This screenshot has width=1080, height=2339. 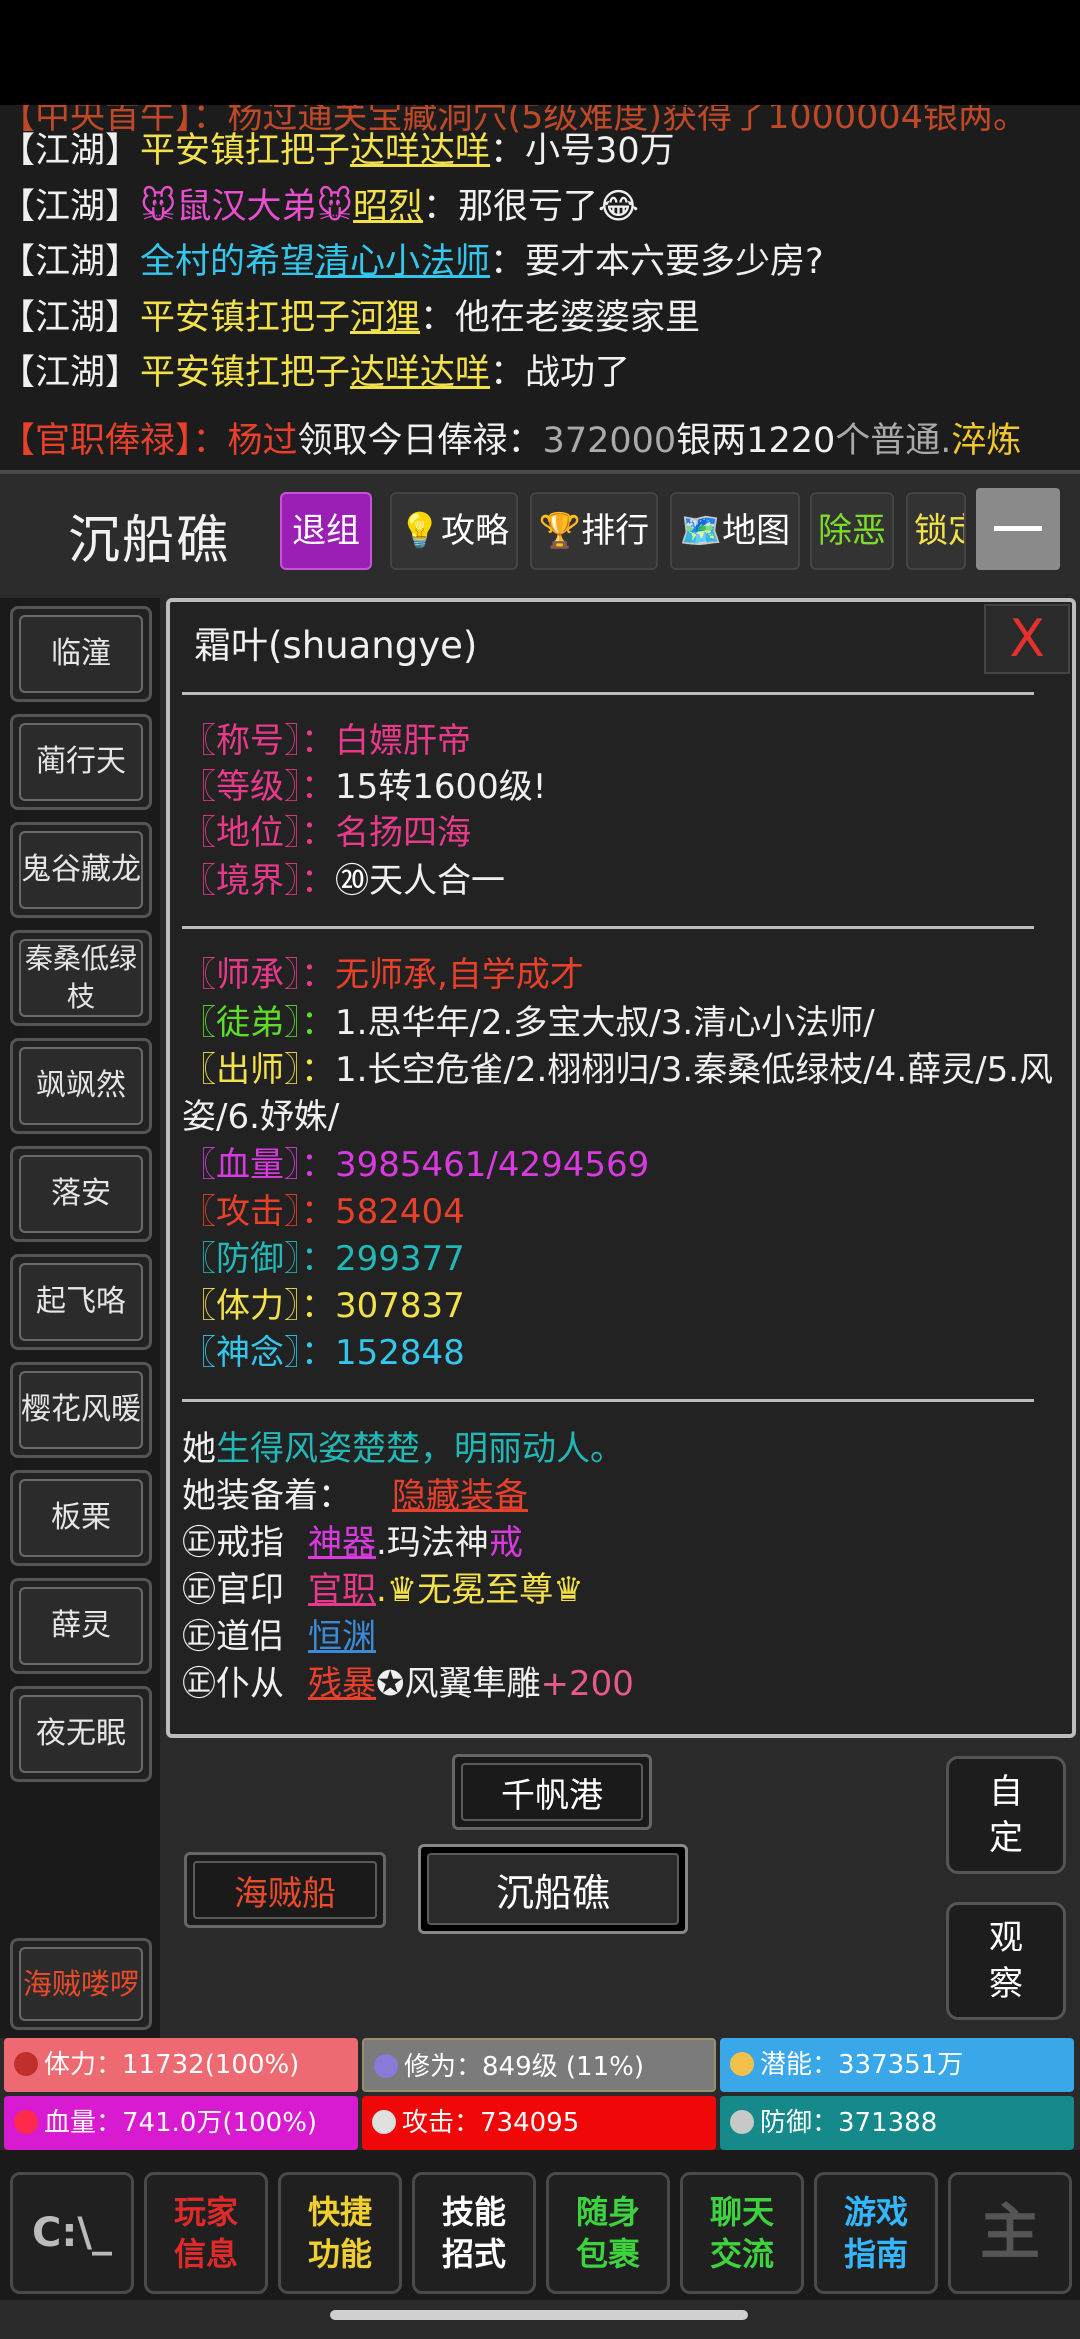 What do you see at coordinates (441, 787) in the screenshot?
I see `level-value: 15转1600级!` at bounding box center [441, 787].